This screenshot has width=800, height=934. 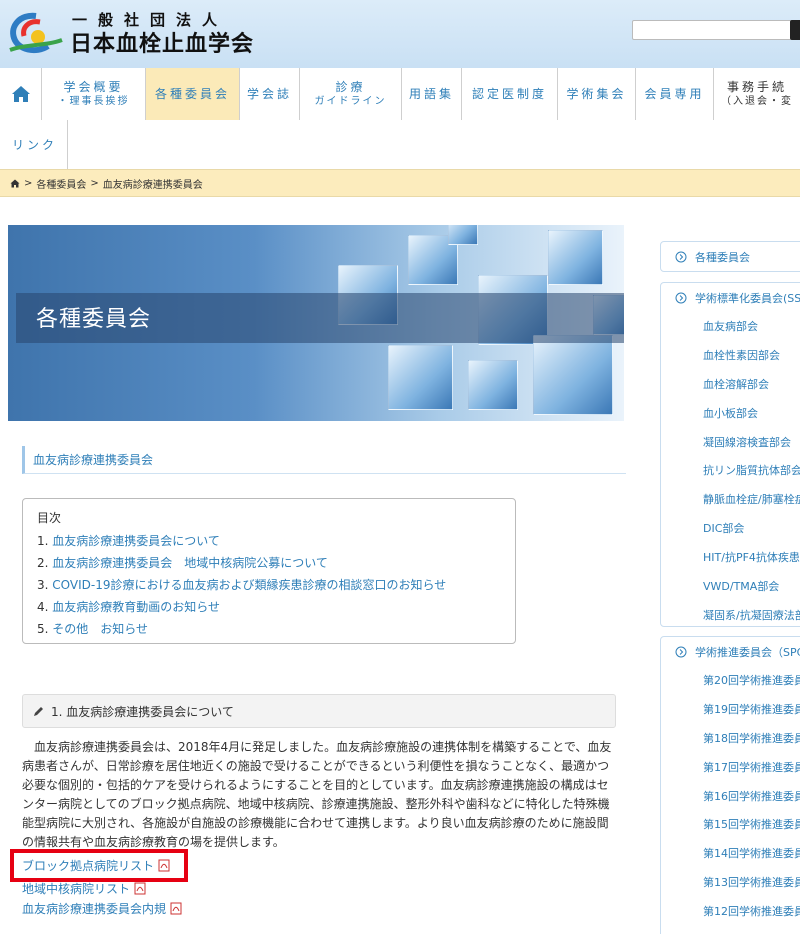 I want to click on toc-link-1: 血友病診療連携委員会について, so click(x=136, y=541).